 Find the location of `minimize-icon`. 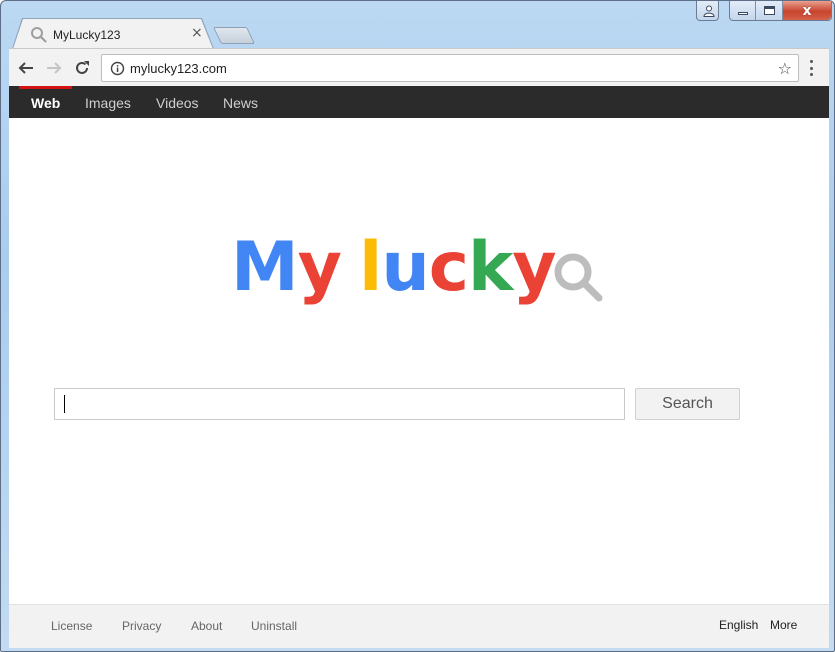

minimize-icon is located at coordinates (742, 13).